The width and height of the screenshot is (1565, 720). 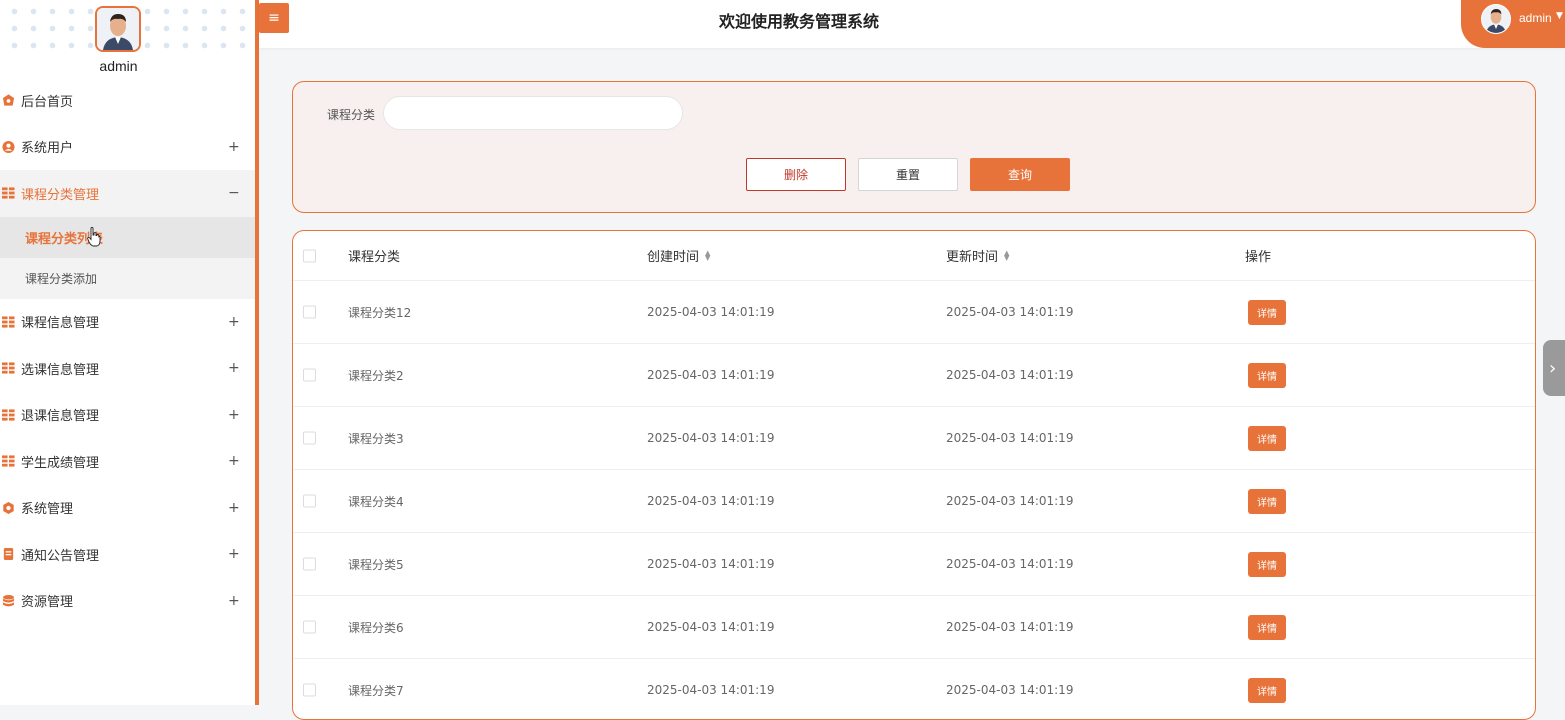 What do you see at coordinates (127, 554) in the screenshot?
I see `sidebar-item-notice-management: 通知公告管理 +` at bounding box center [127, 554].